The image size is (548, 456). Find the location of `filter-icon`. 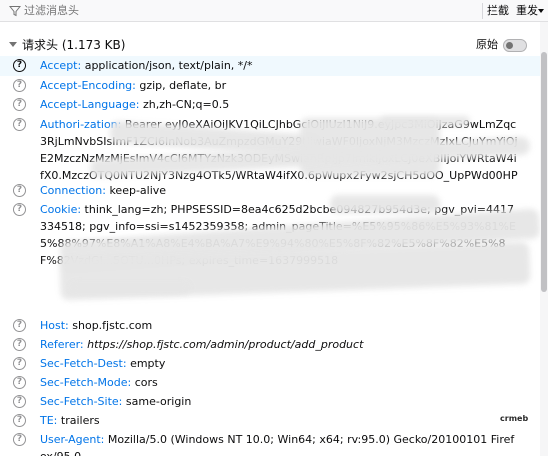

filter-icon is located at coordinates (15, 11).